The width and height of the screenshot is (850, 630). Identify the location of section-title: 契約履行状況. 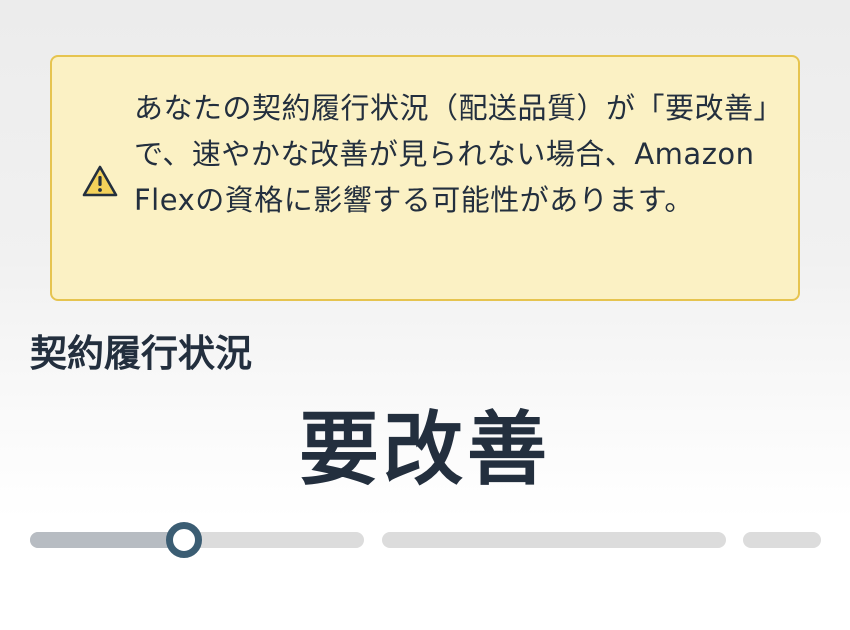
(141, 353).